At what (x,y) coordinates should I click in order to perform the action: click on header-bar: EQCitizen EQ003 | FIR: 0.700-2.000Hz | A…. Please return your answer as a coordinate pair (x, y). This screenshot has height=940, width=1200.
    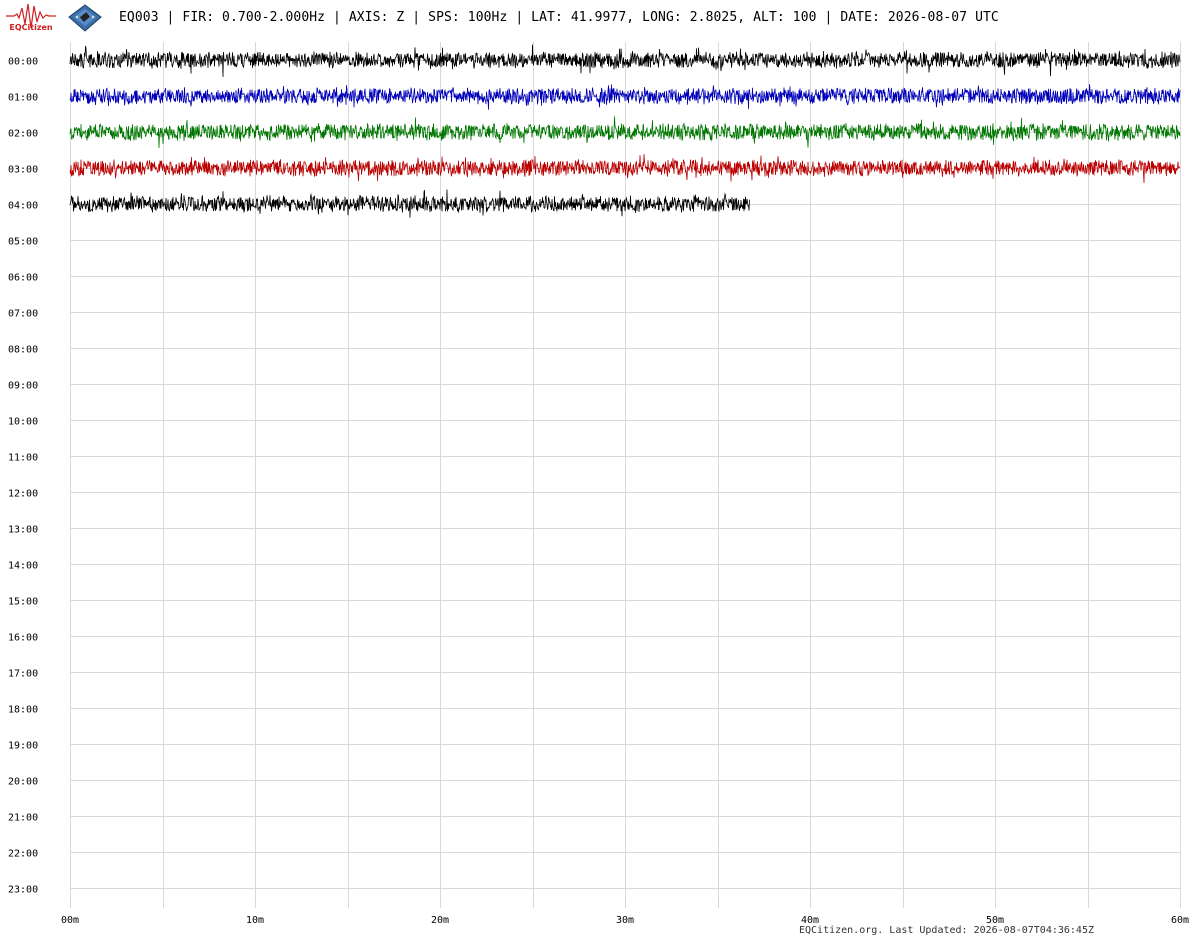
    Looking at the image, I should click on (600, 18).